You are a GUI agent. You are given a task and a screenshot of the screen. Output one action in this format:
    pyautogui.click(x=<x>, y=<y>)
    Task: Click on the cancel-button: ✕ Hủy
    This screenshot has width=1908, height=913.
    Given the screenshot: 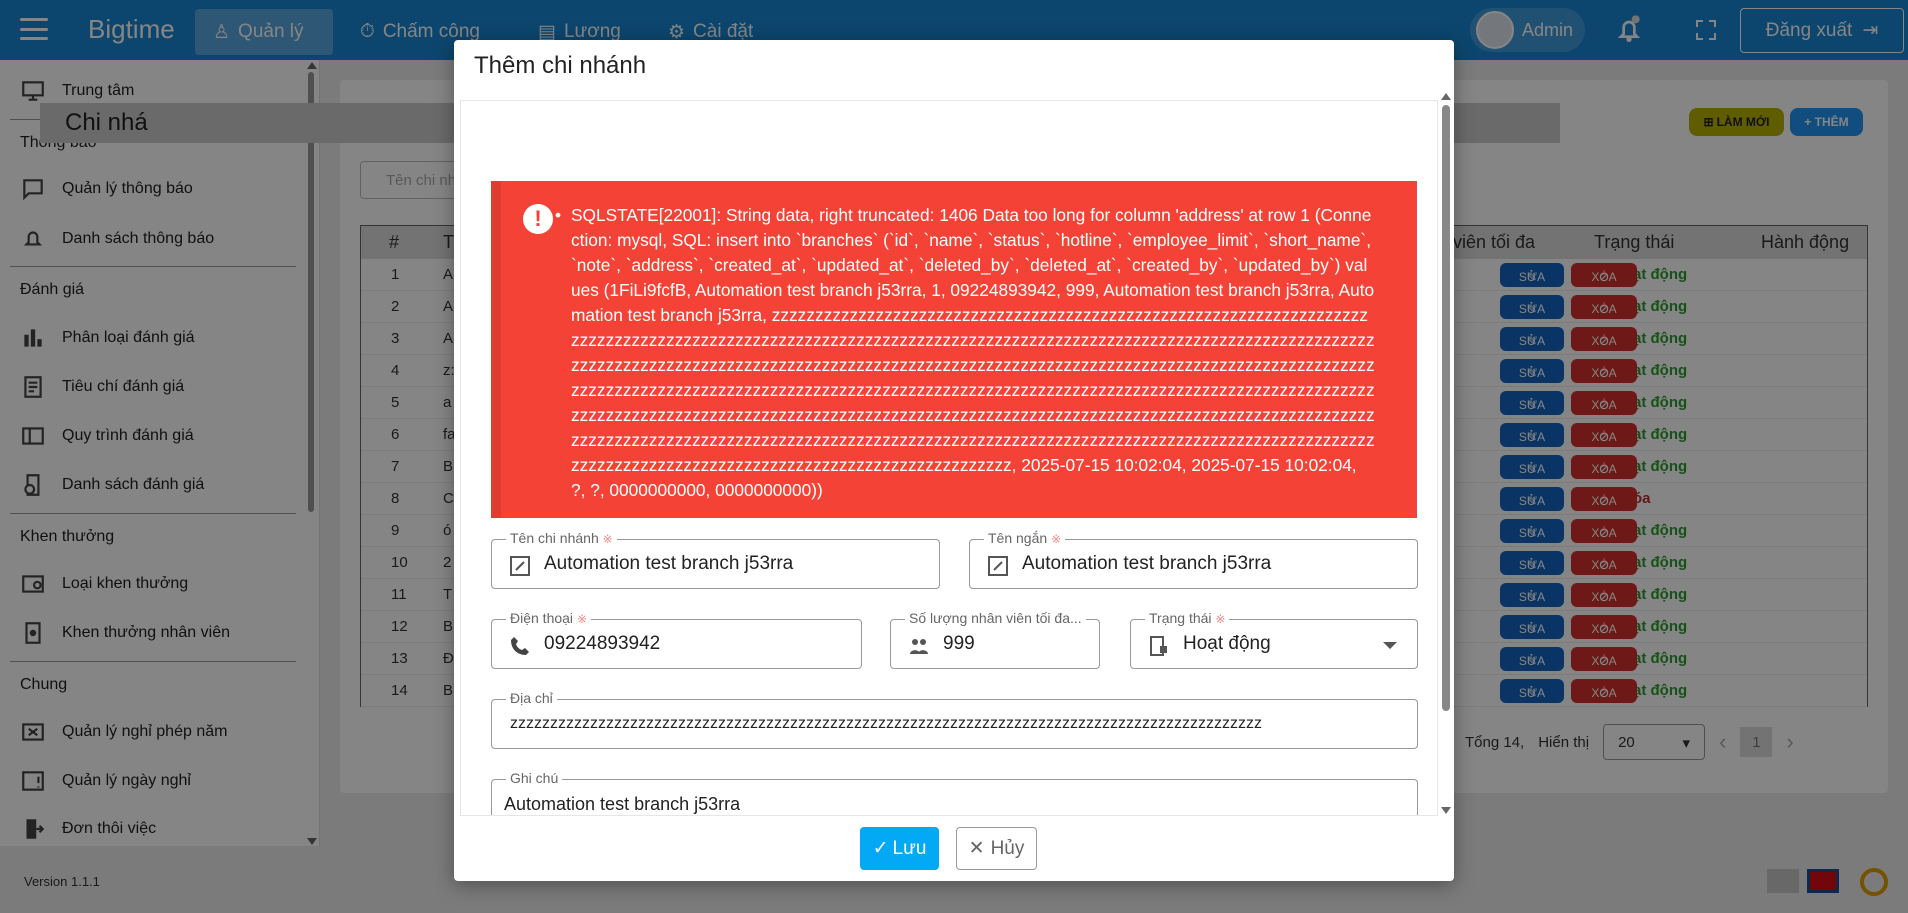 What is the action you would take?
    pyautogui.click(x=996, y=848)
    